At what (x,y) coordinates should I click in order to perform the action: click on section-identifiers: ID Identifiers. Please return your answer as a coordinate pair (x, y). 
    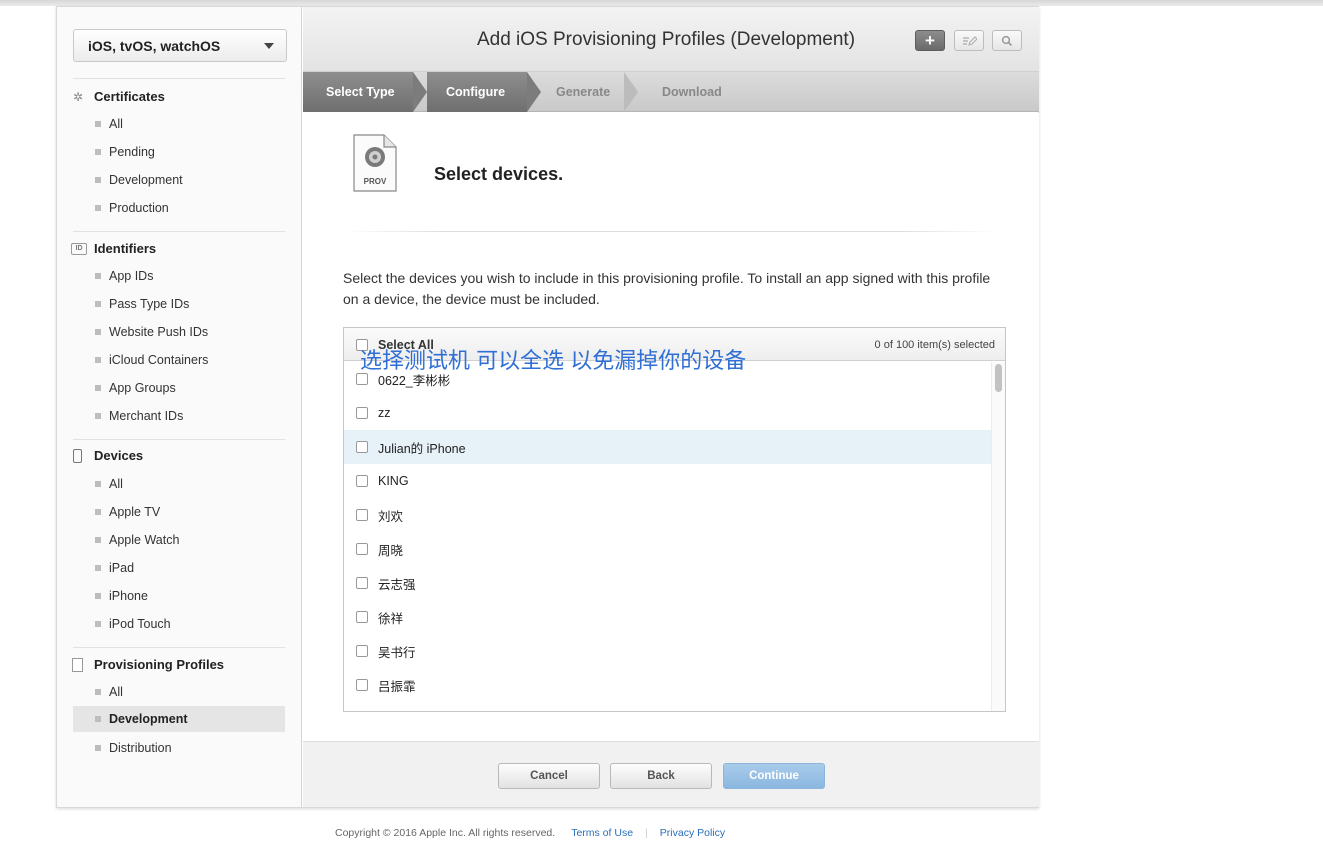
    Looking at the image, I should click on (113, 248).